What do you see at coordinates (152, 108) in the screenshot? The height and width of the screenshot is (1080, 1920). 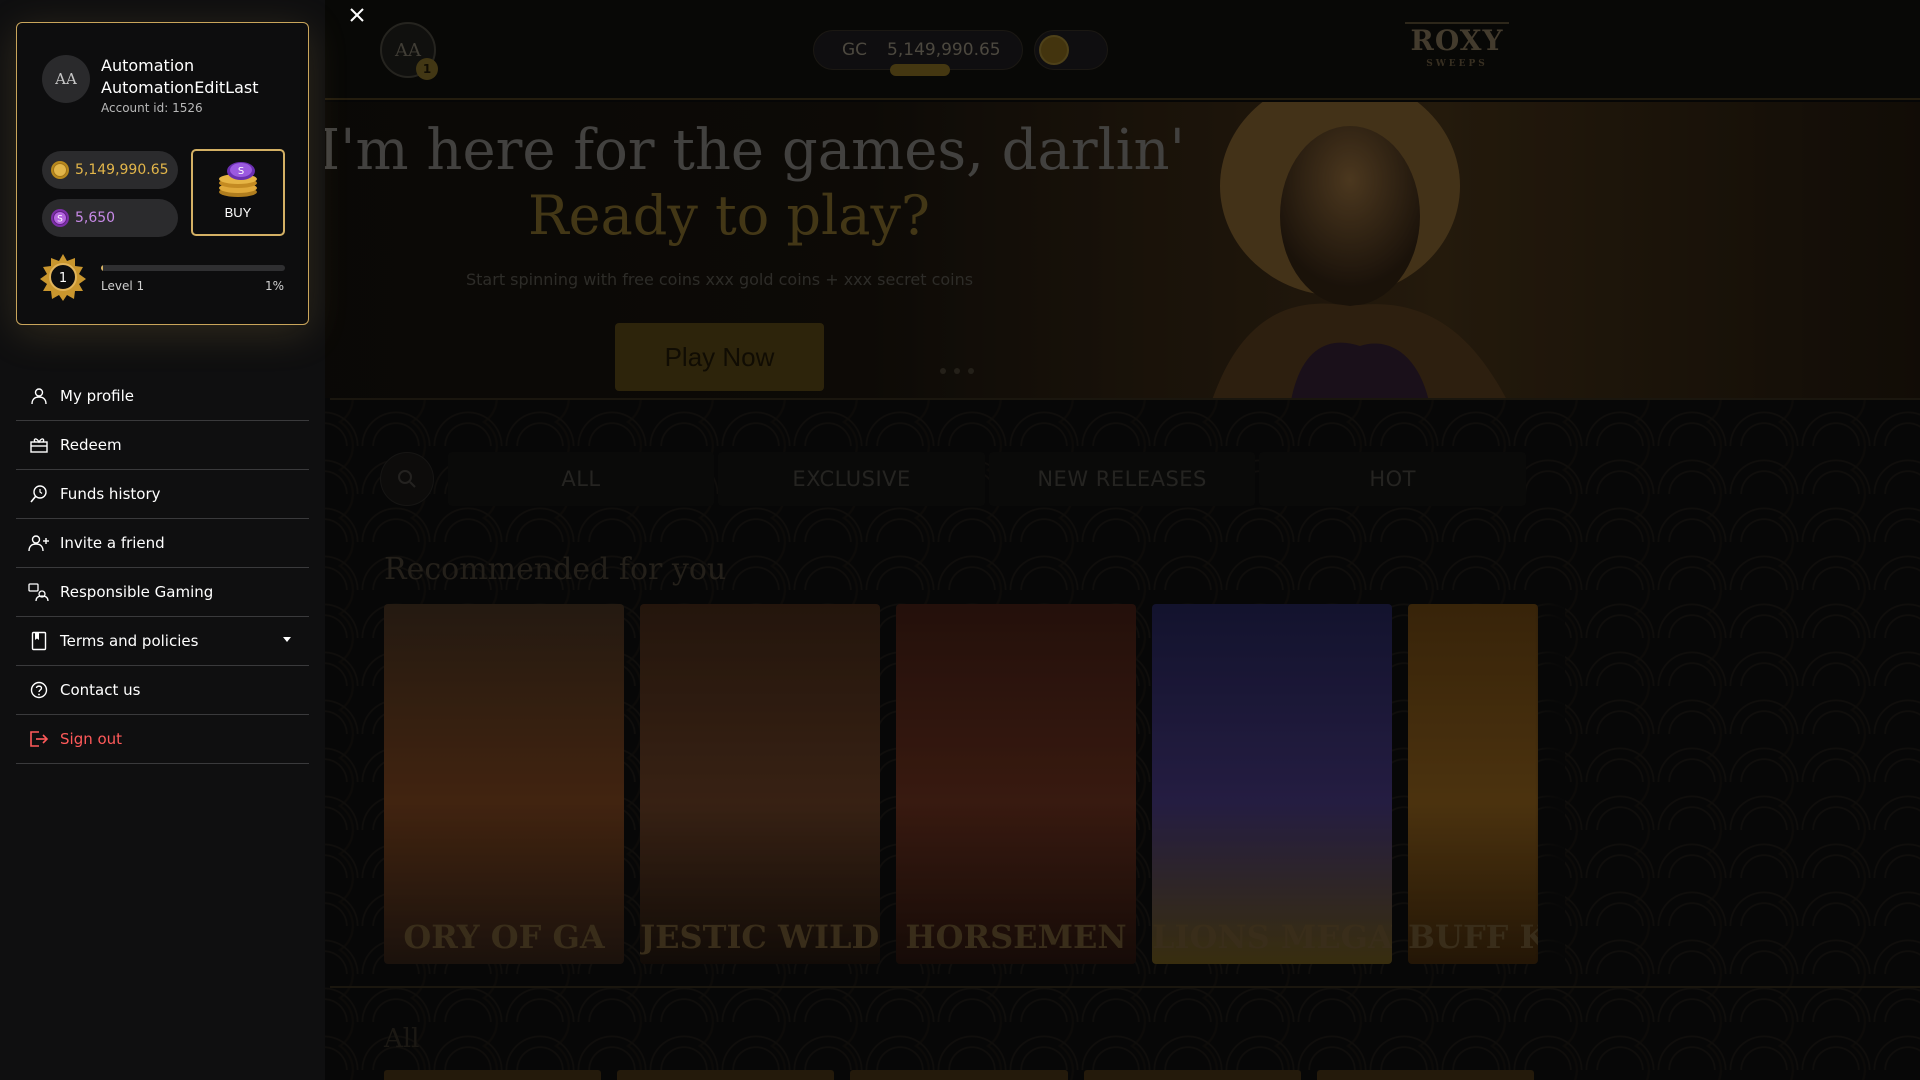 I see `account-id: Account id: 1526` at bounding box center [152, 108].